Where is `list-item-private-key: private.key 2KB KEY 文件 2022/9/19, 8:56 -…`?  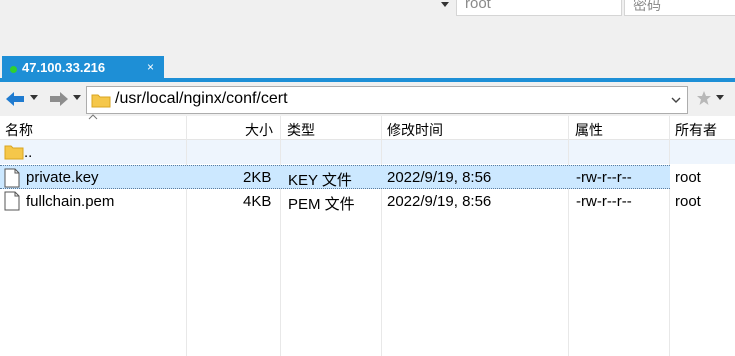
list-item-private-key: private.key 2KB KEY 文件 2022/9/19, 8:56 -… is located at coordinates (350, 177).